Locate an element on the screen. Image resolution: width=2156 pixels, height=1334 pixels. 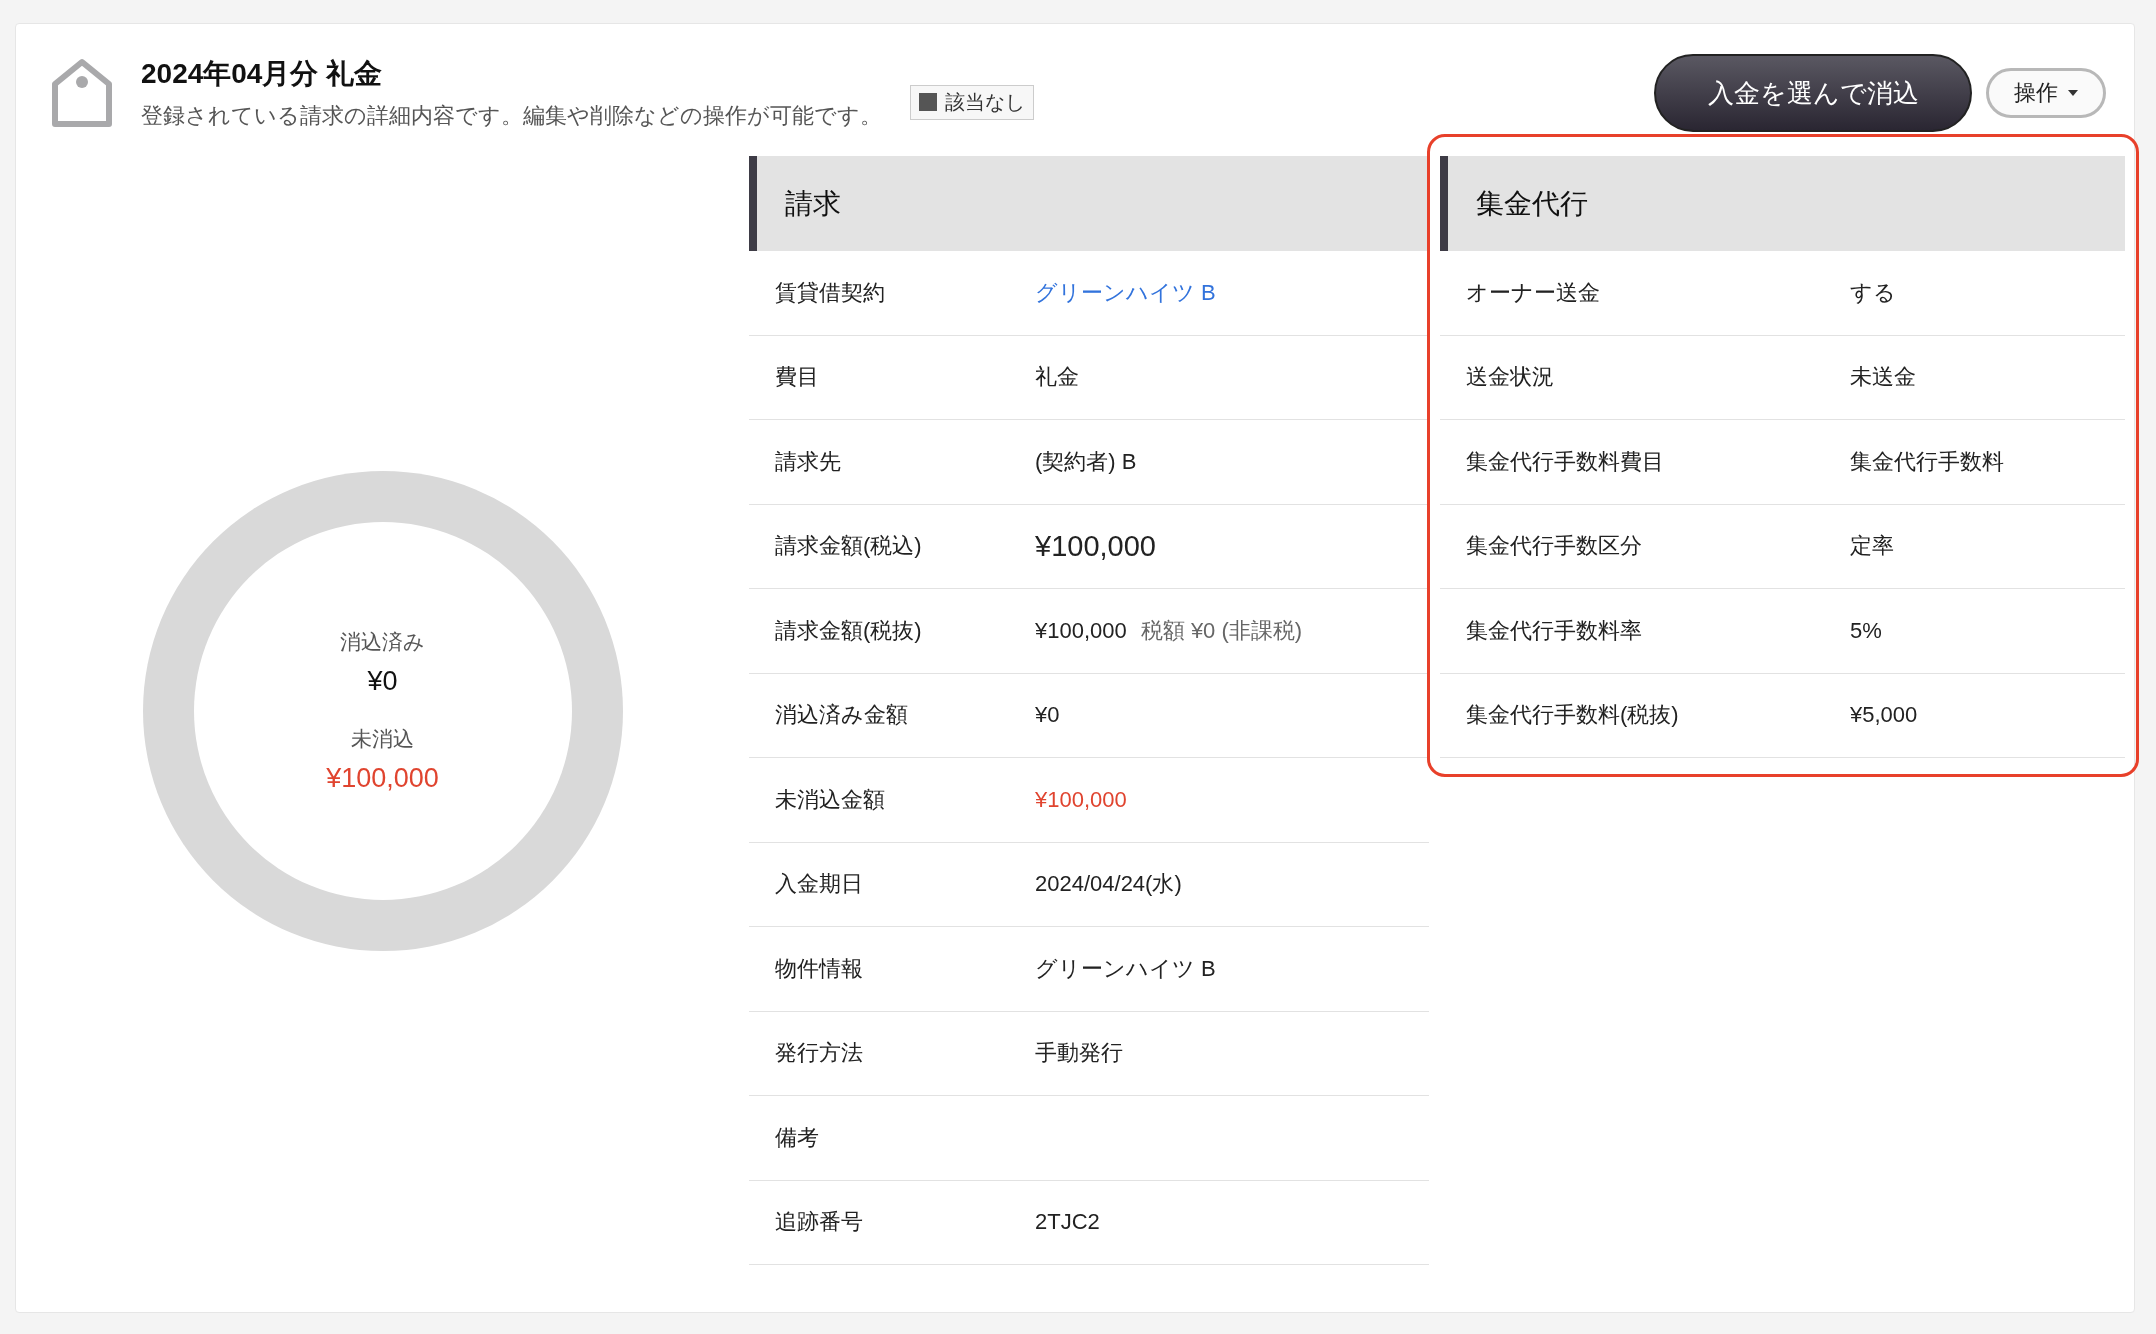
field-label: 消込済み金額 is located at coordinates (842, 715).